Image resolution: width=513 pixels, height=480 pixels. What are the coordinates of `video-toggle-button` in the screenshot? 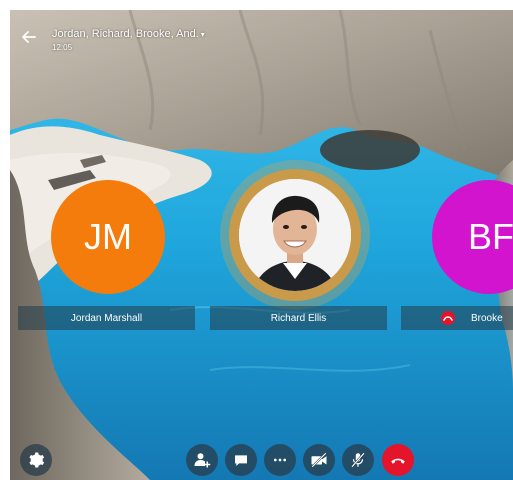 It's located at (319, 460).